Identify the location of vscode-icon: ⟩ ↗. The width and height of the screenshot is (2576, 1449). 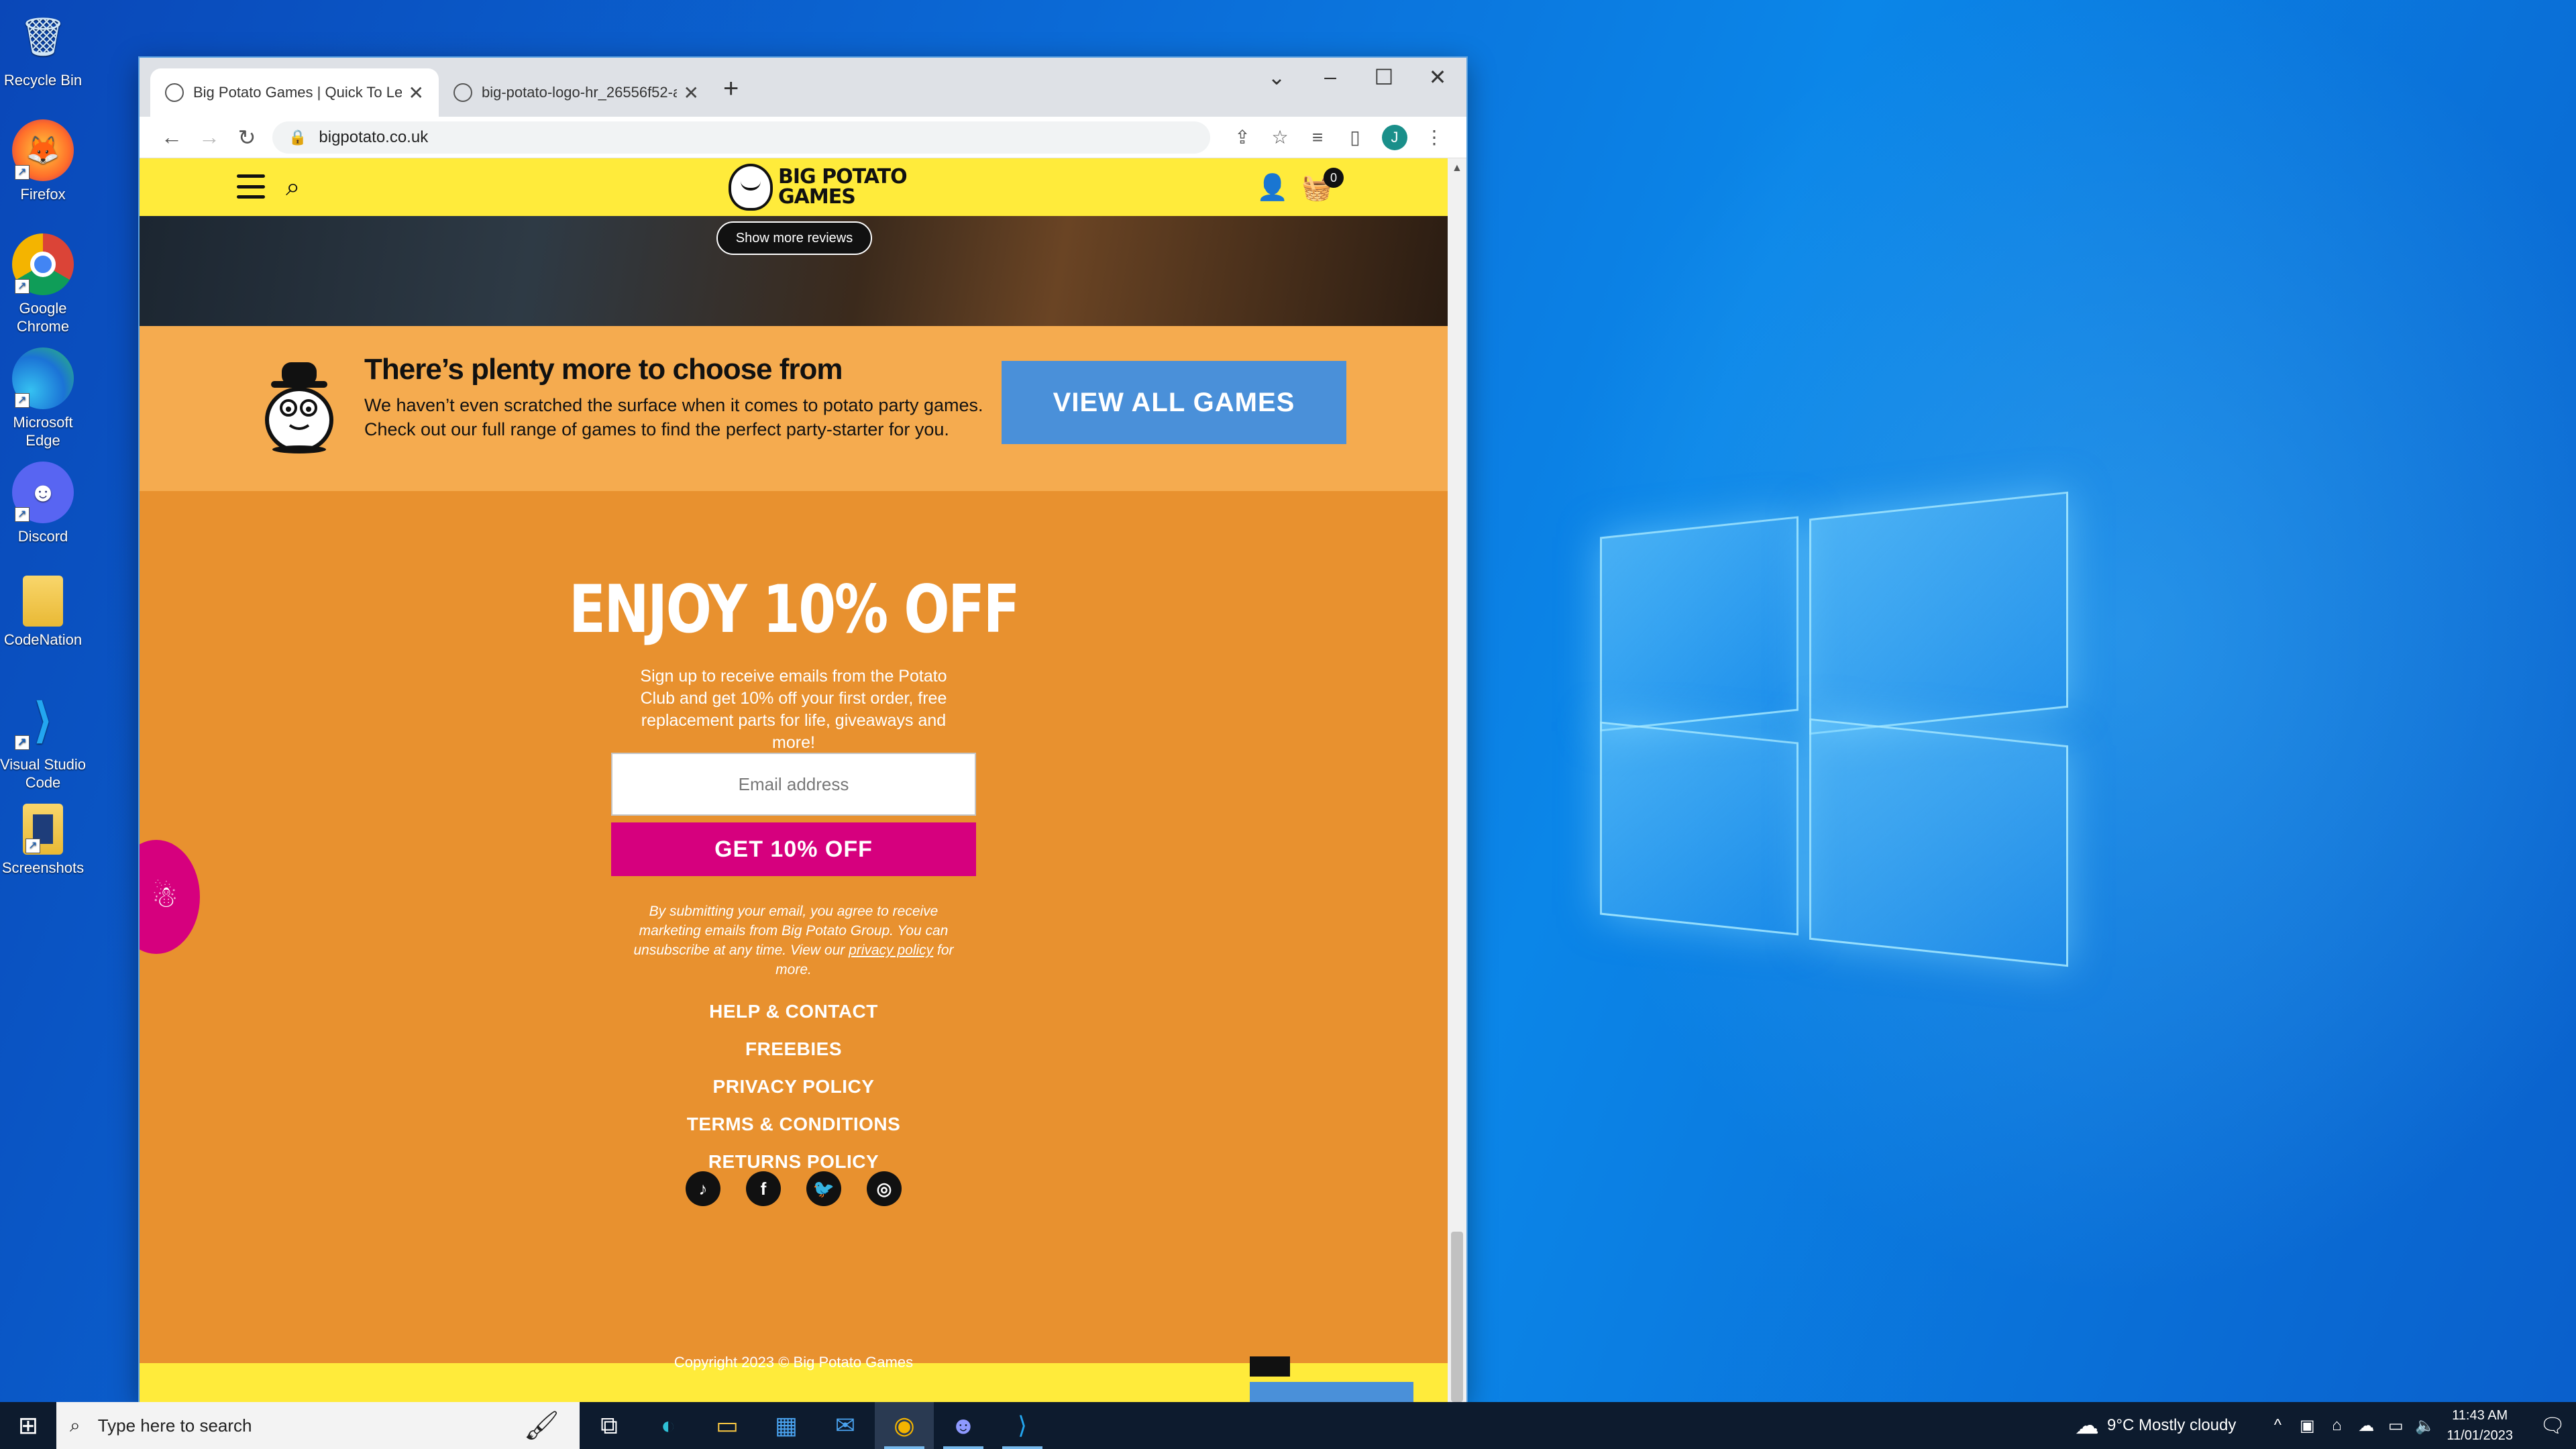
(43, 720).